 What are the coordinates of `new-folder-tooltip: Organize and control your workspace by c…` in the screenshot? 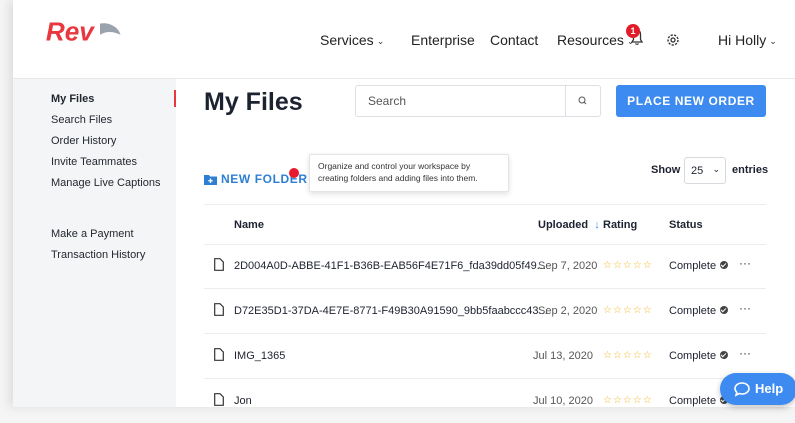 It's located at (409, 173).